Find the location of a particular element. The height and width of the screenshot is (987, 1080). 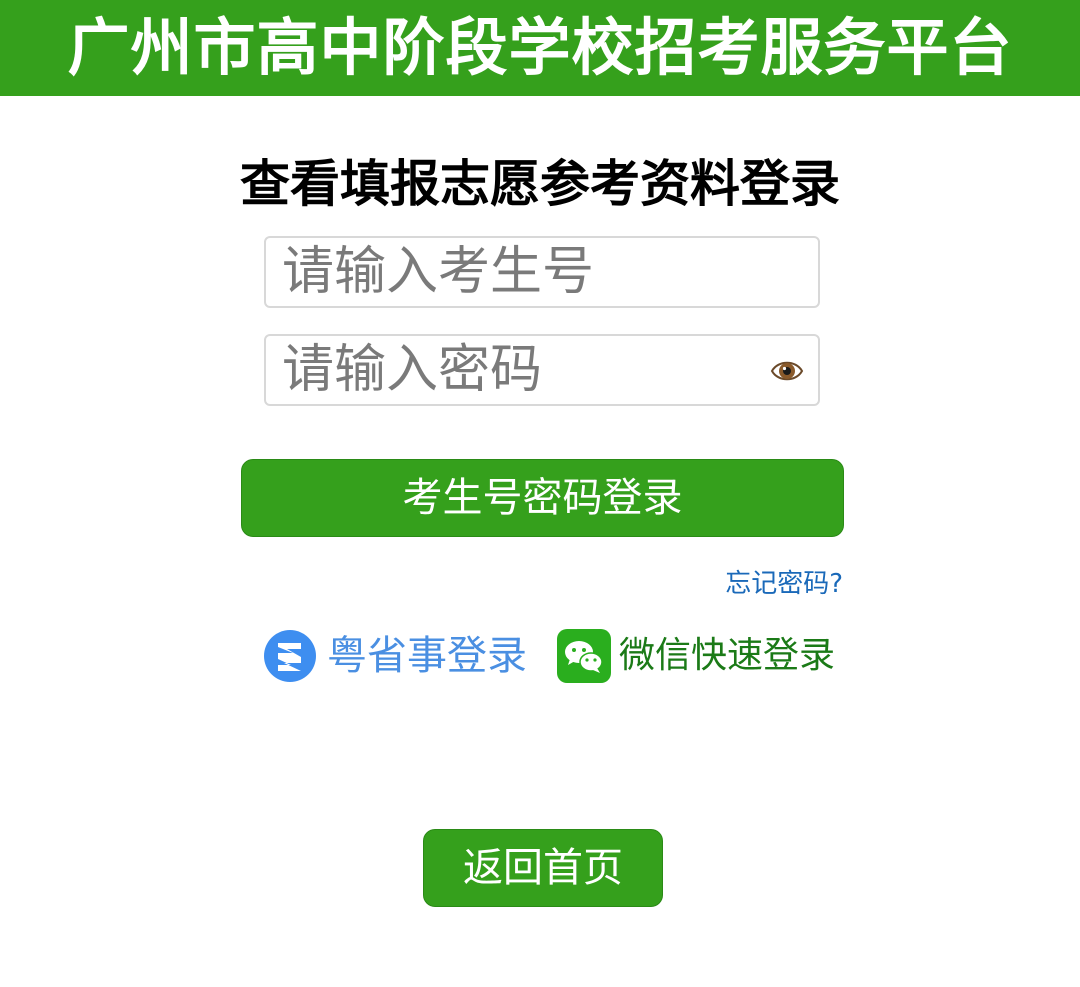

username-input is located at coordinates (542, 272).